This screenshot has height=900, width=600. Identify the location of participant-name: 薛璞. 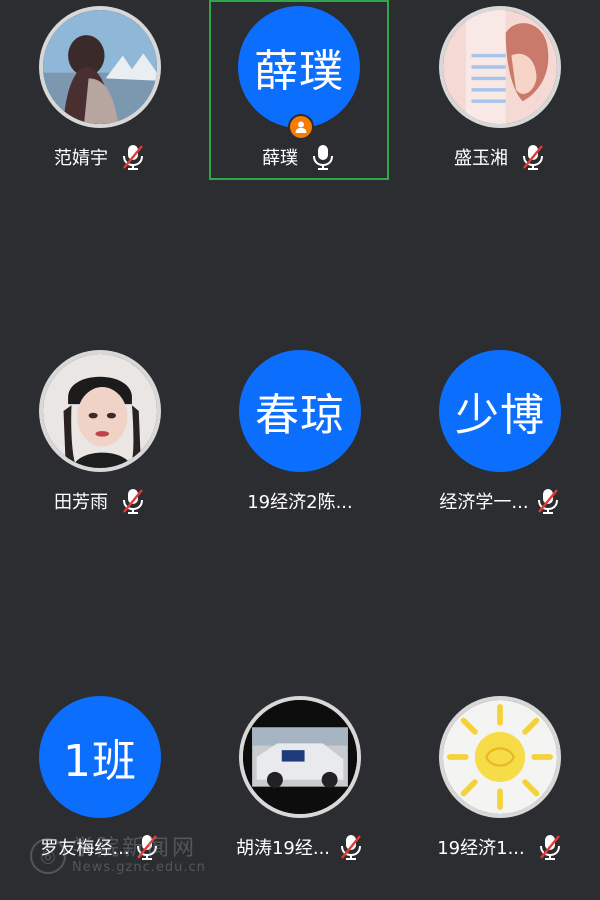
(280, 158).